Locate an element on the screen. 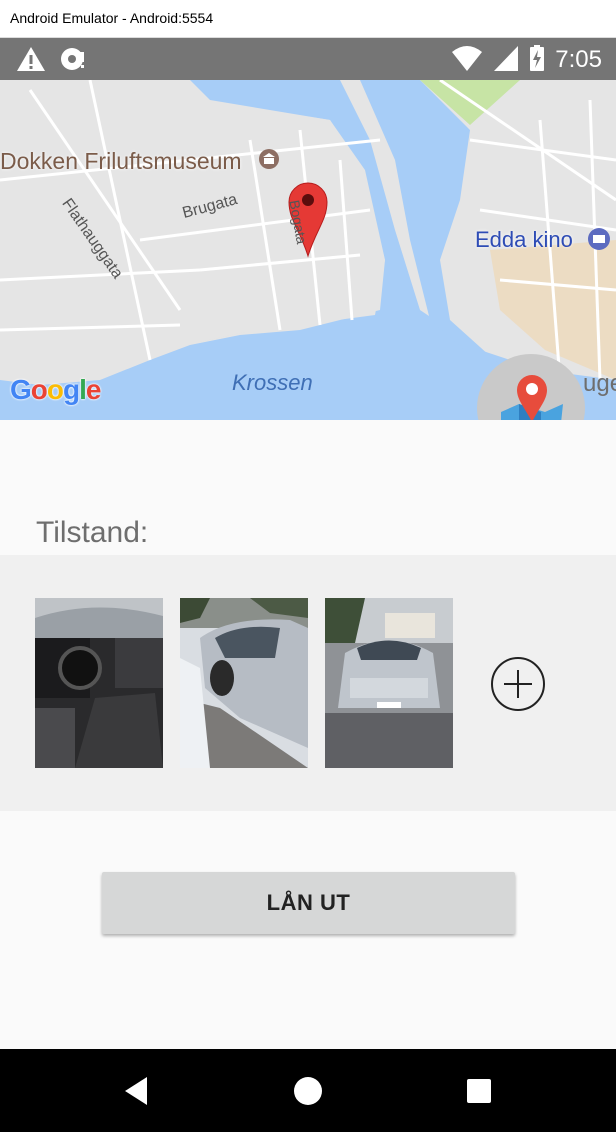  condition-label: Tilstand: is located at coordinates (92, 532).